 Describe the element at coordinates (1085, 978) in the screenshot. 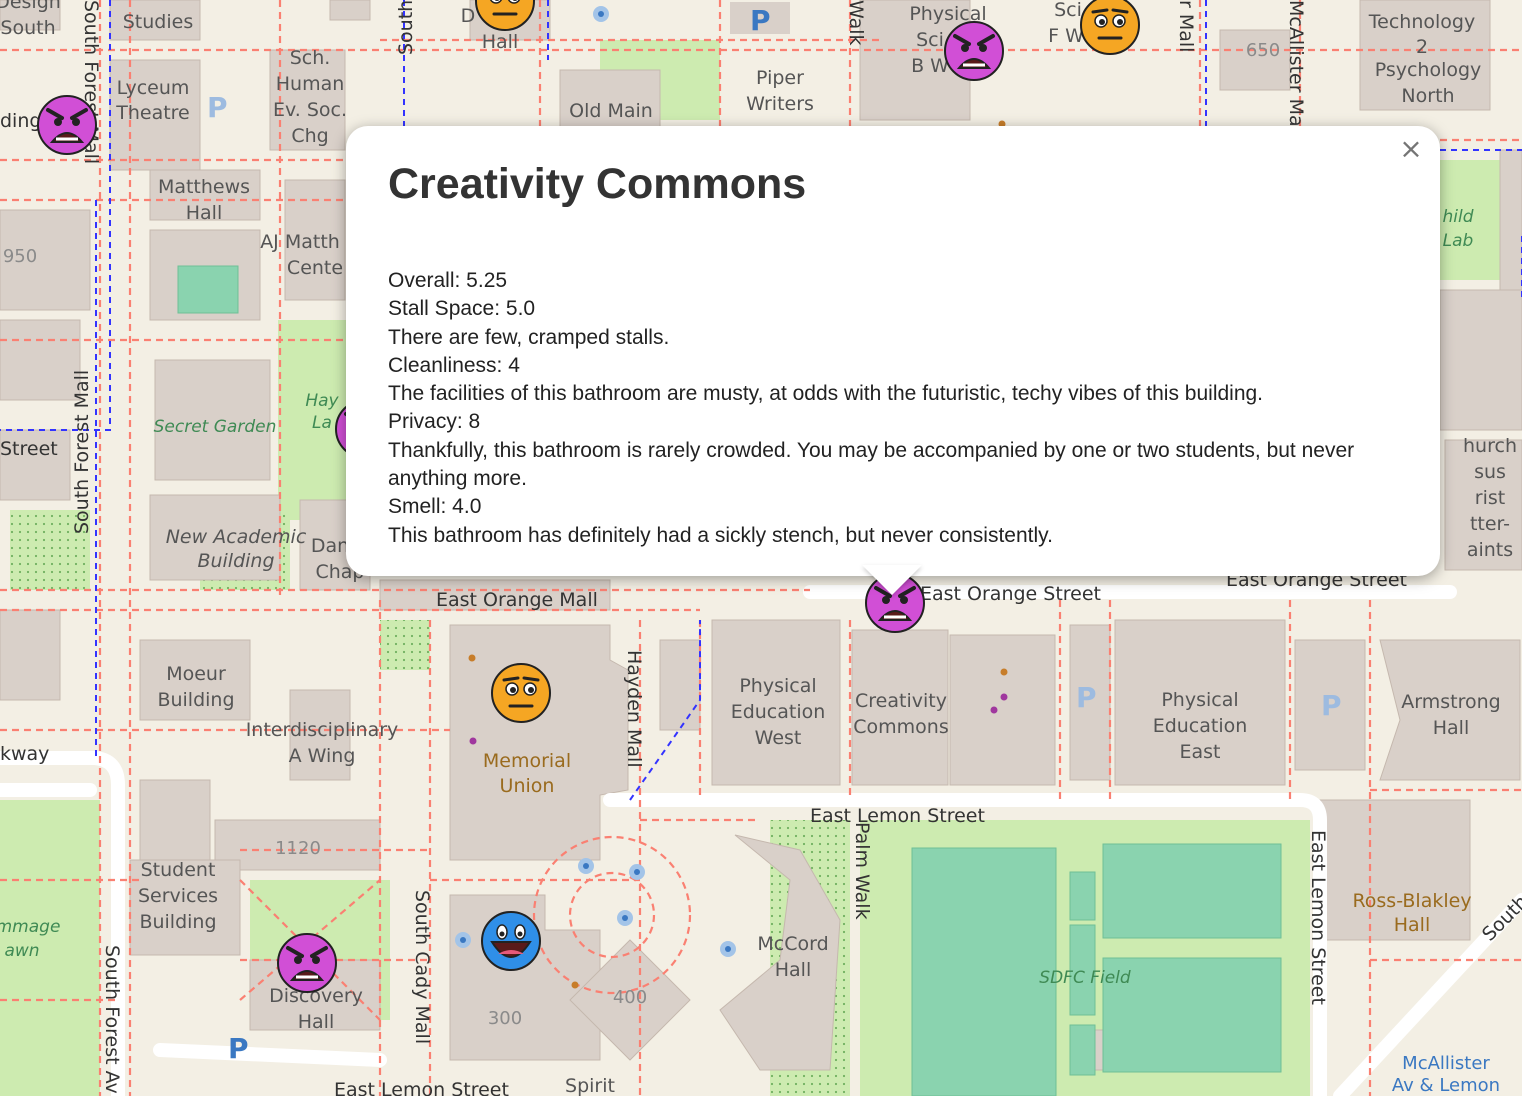

I see `label-sdfc: SDFC Field` at that location.